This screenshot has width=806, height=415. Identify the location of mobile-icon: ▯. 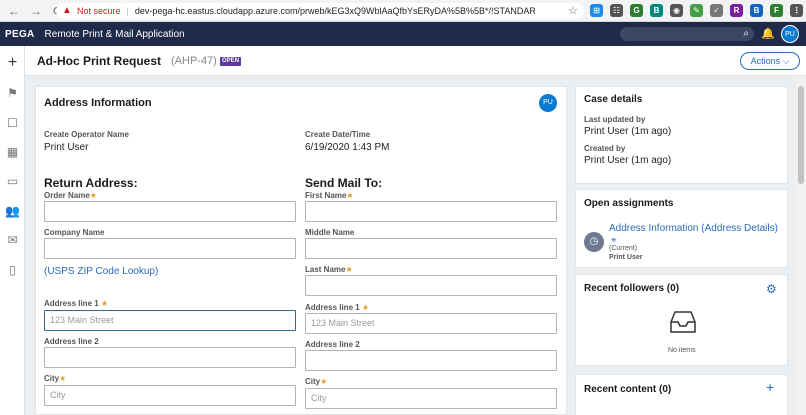
(12, 270).